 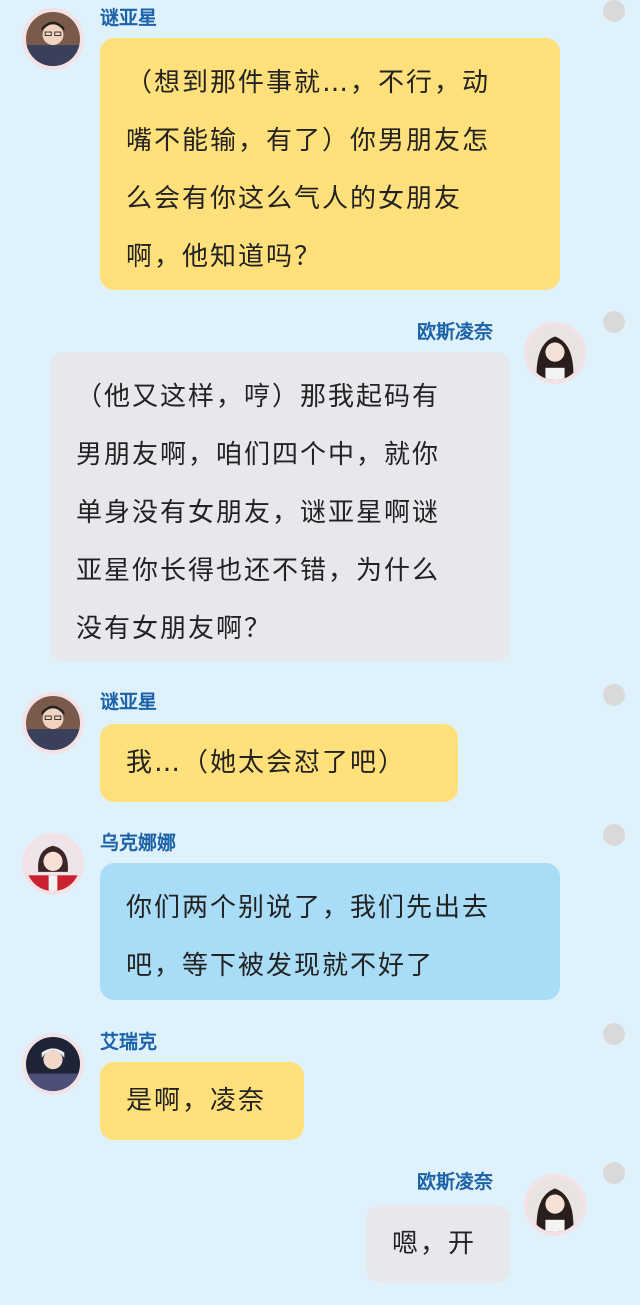 What do you see at coordinates (330, 931) in the screenshot?
I see `message-bubble: 你们两个别说了，我们先出去 吧，等下被发现就不好了` at bounding box center [330, 931].